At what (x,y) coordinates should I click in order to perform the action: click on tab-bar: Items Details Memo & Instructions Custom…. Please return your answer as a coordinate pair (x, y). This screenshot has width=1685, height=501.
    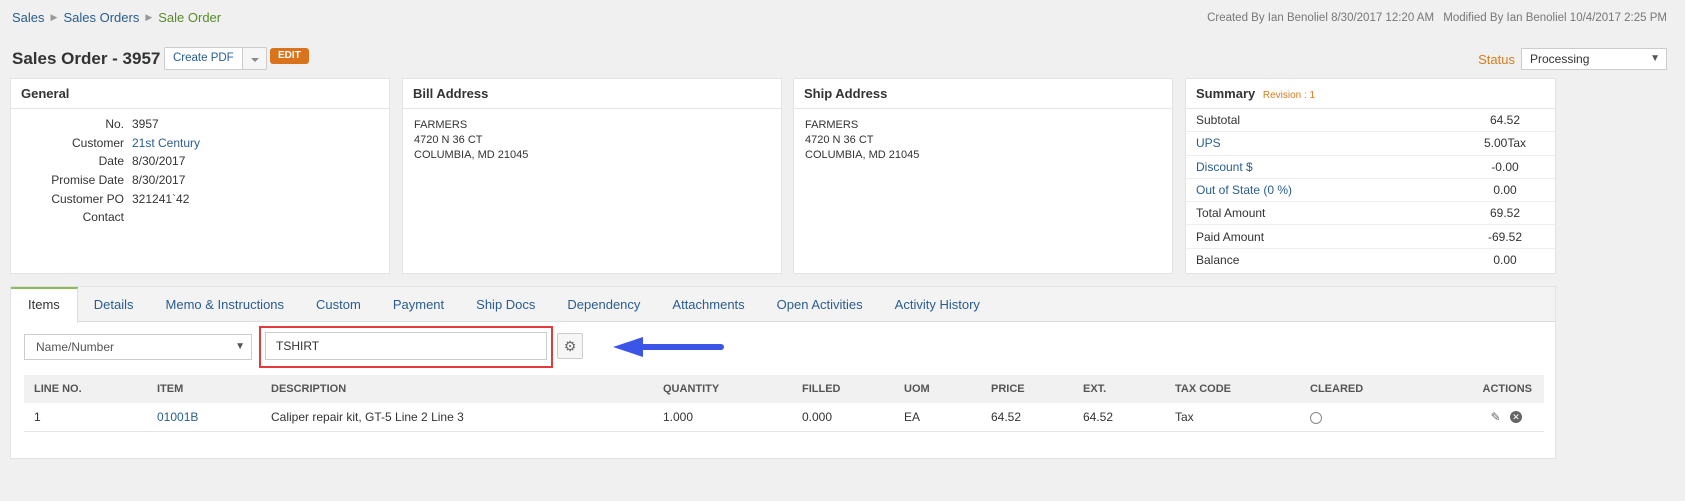
    Looking at the image, I should click on (783, 305).